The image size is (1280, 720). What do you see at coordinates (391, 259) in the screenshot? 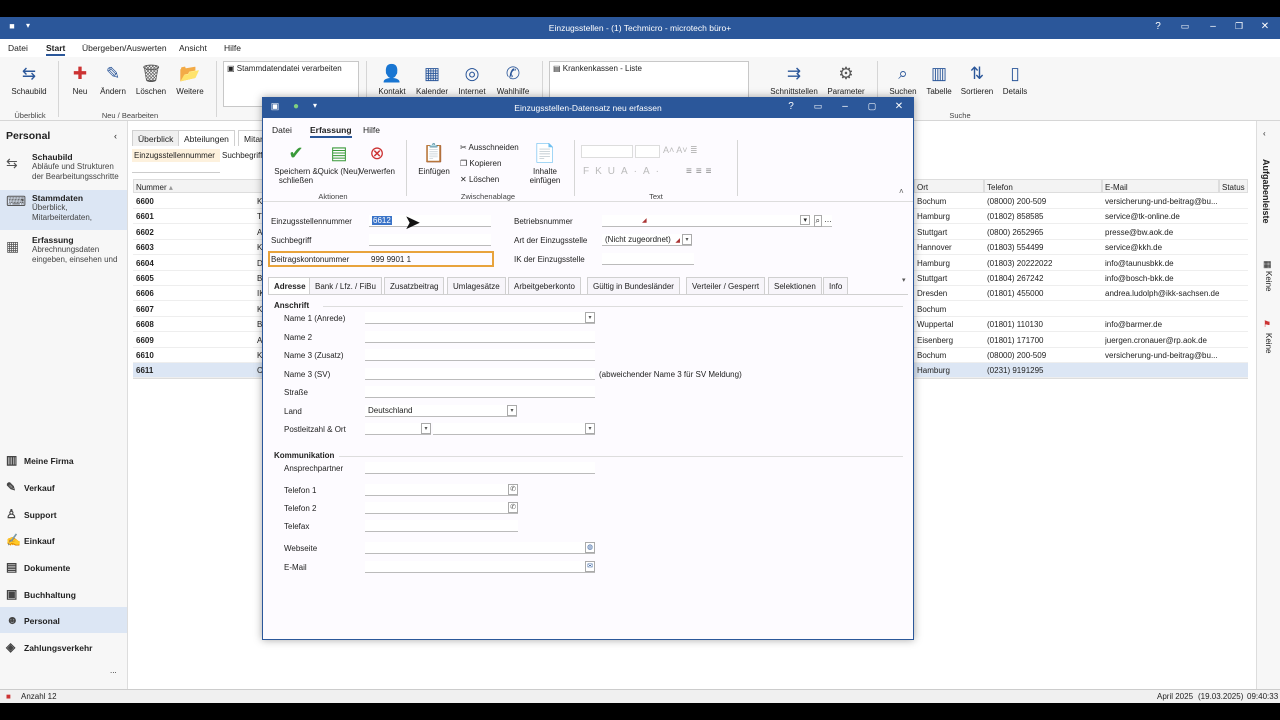
I see `beitragskonto-input: 999 9901 1` at bounding box center [391, 259].